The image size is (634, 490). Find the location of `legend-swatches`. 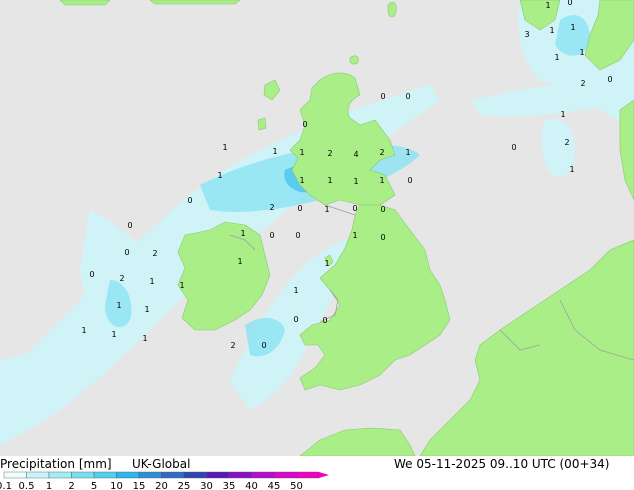

legend-swatches is located at coordinates (166, 475).